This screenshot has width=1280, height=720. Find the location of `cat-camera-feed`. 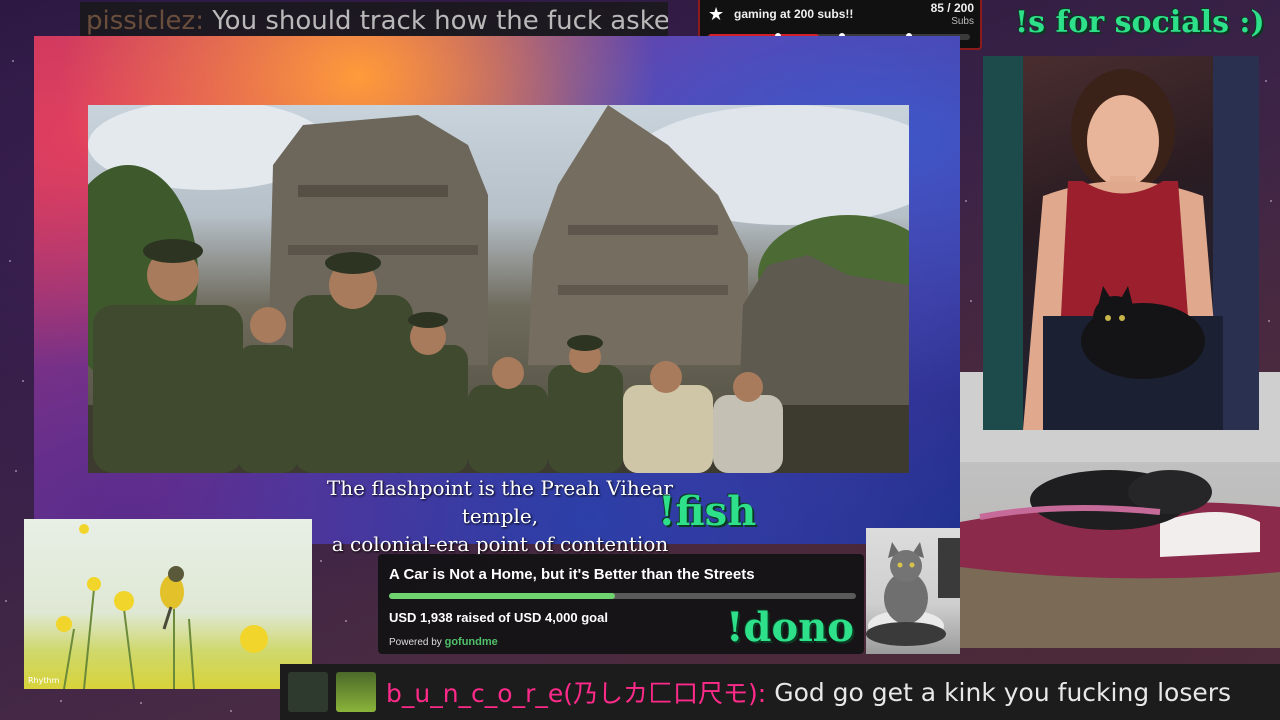

cat-camera-feed is located at coordinates (913, 591).